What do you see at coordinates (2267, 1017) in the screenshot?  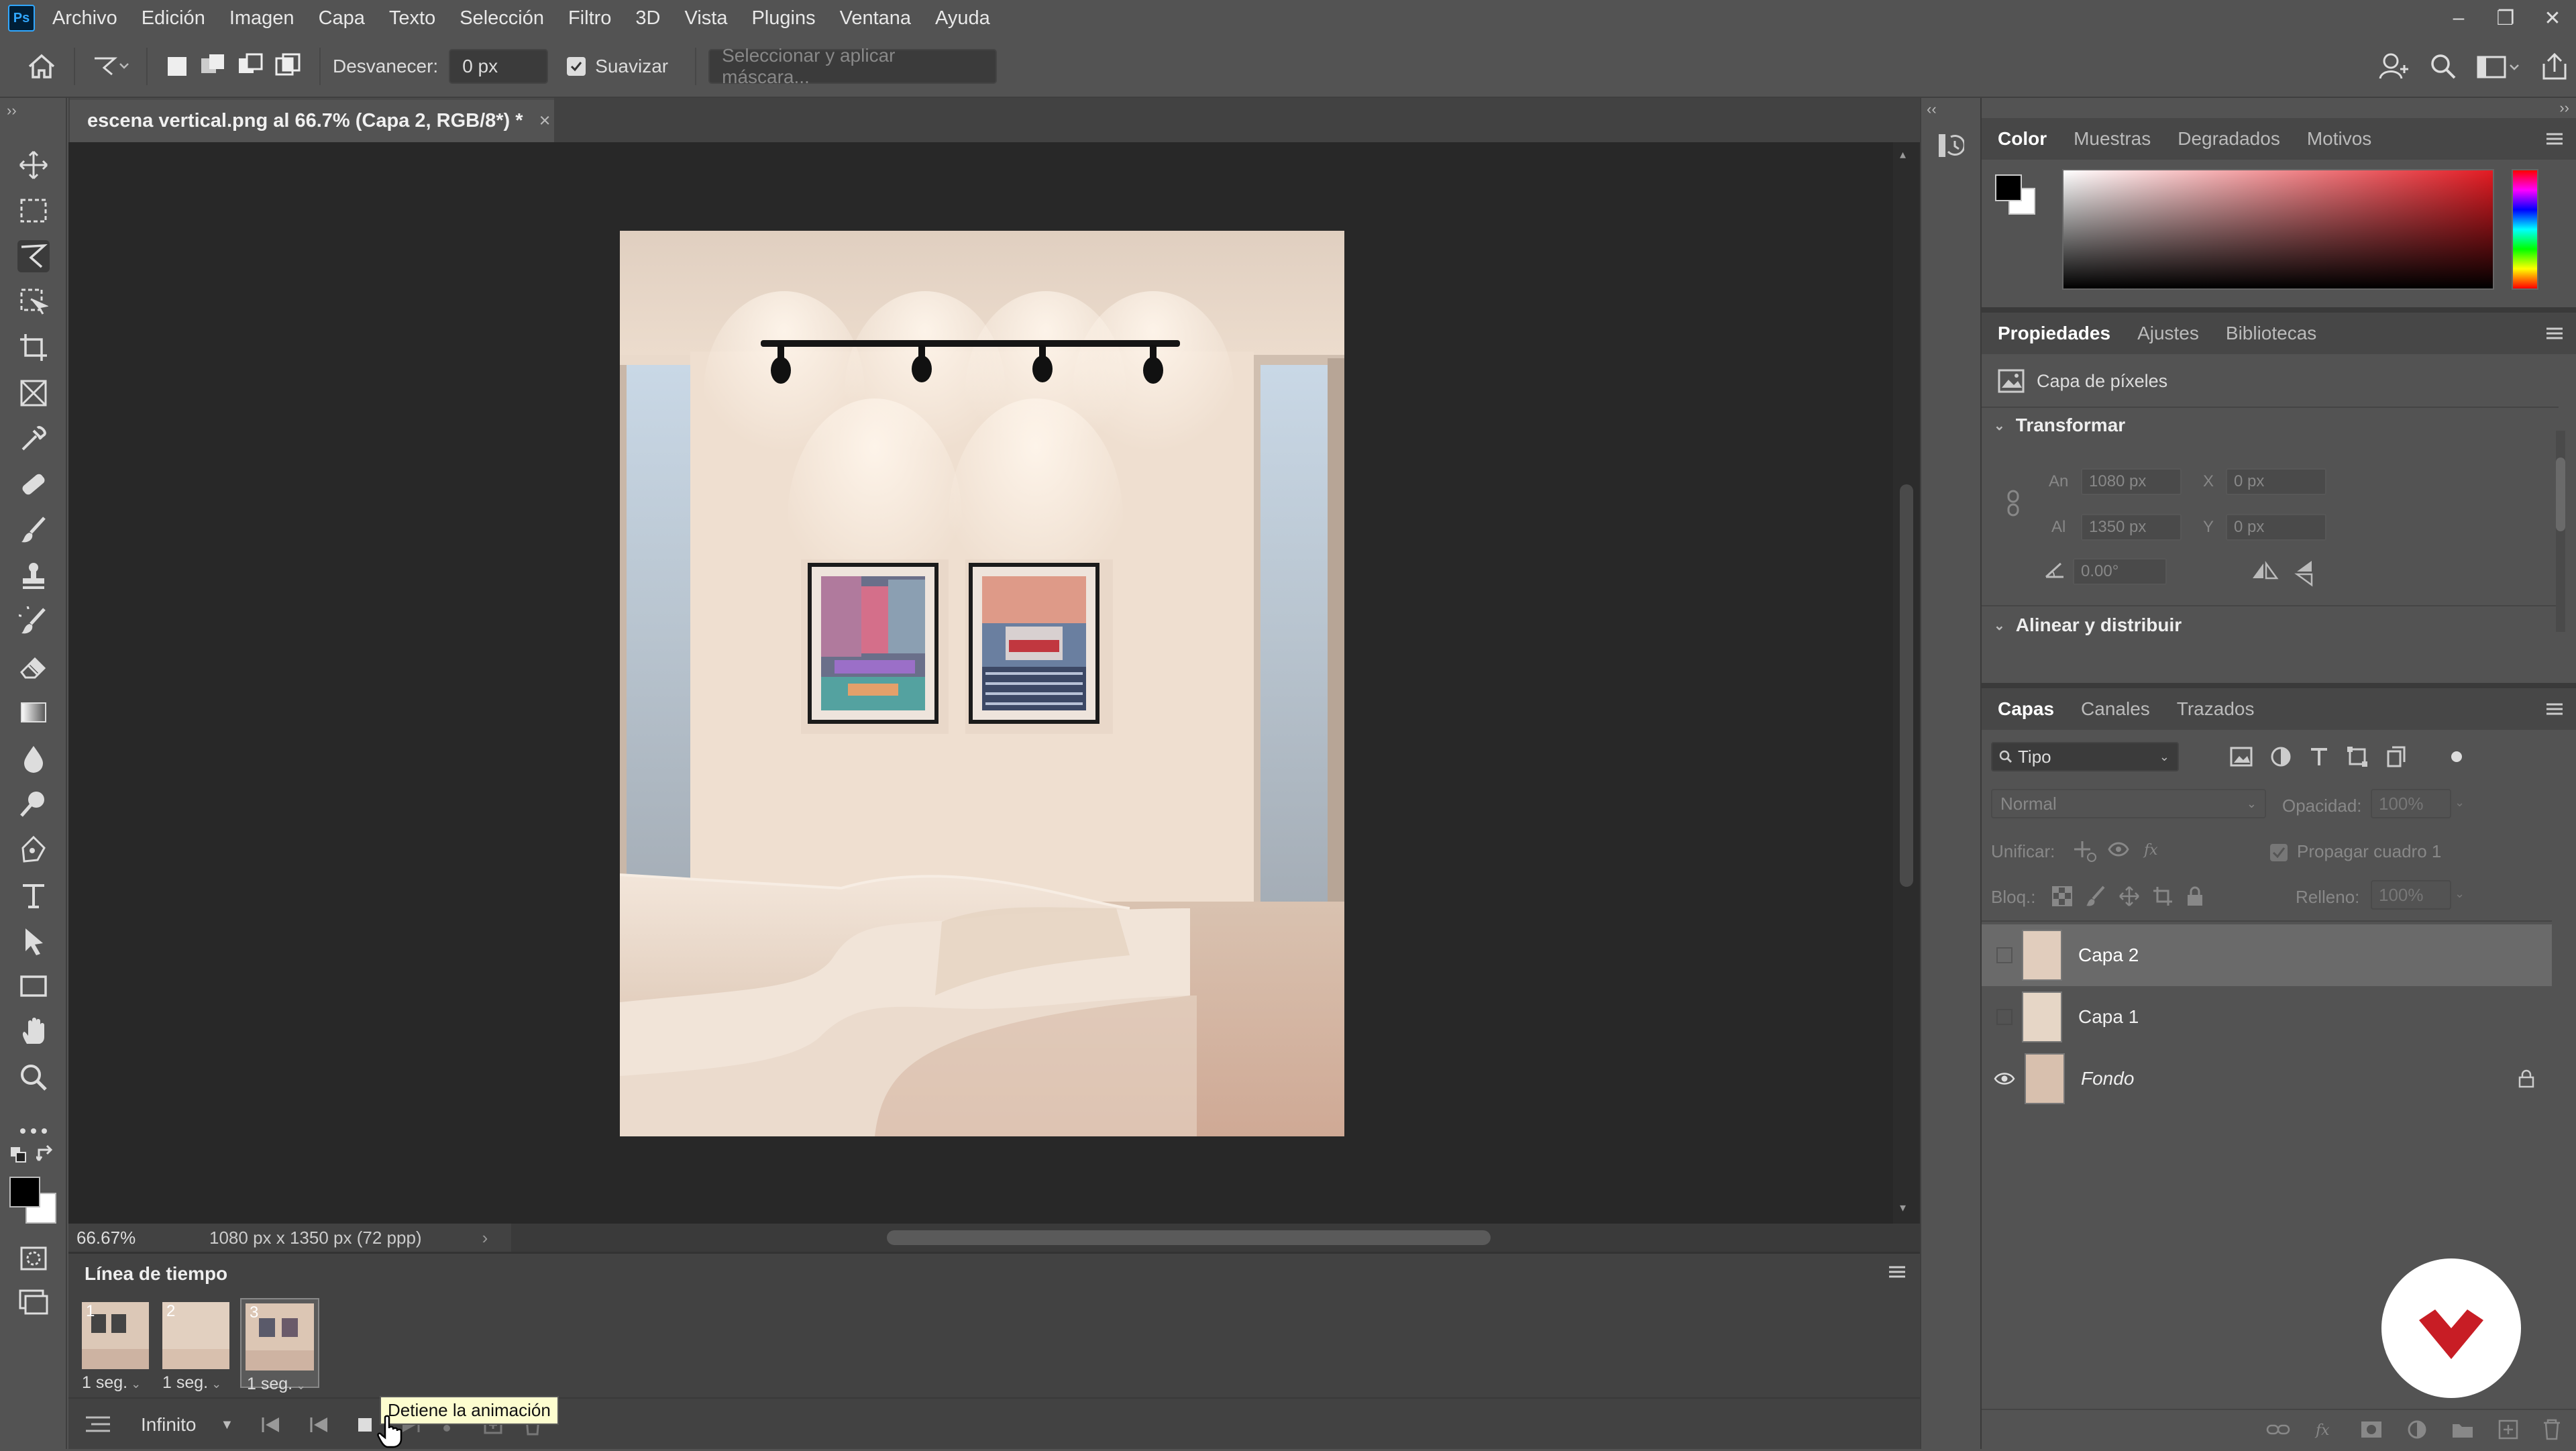 I see `layer-row: Capa 1` at bounding box center [2267, 1017].